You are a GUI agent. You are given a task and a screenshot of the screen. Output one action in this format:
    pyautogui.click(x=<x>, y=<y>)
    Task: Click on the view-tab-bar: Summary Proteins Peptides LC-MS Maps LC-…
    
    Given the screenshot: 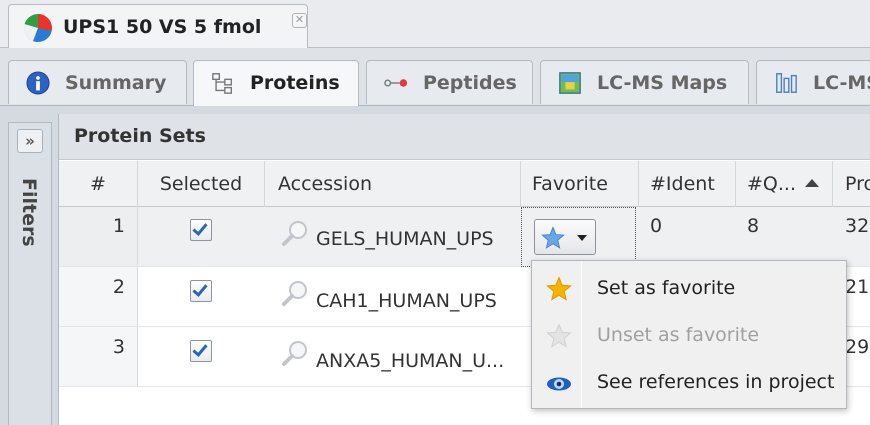 What is the action you would take?
    pyautogui.click(x=435, y=77)
    